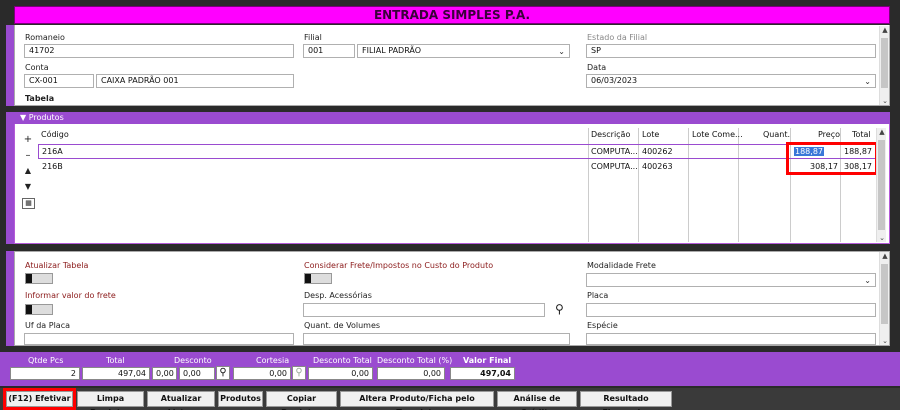  What do you see at coordinates (776, 134) in the screenshot?
I see `col-header-quant: Quant.` at bounding box center [776, 134].